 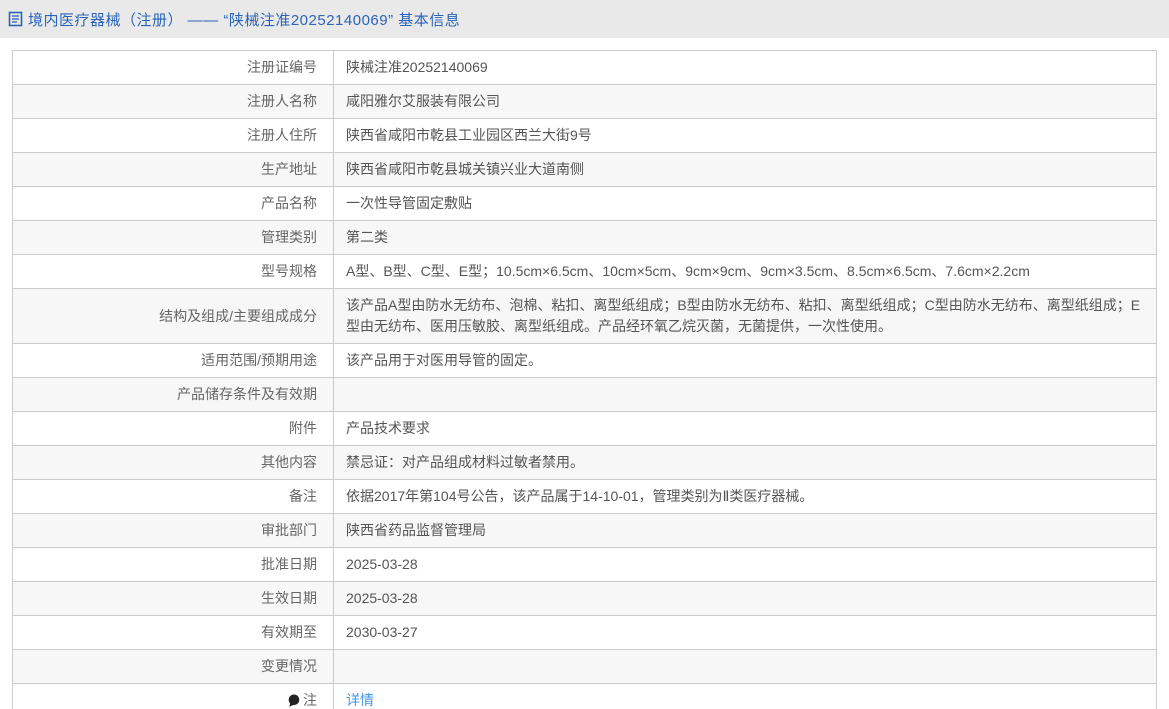 I want to click on row-label-text: 型号规格, so click(x=289, y=271).